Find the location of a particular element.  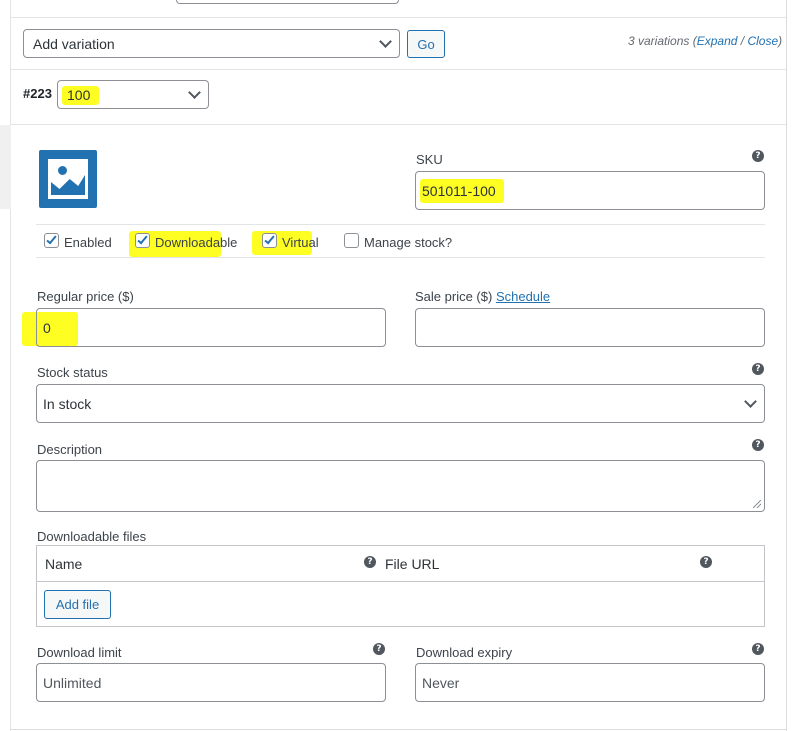

regular-price-input: 0 is located at coordinates (211, 327).